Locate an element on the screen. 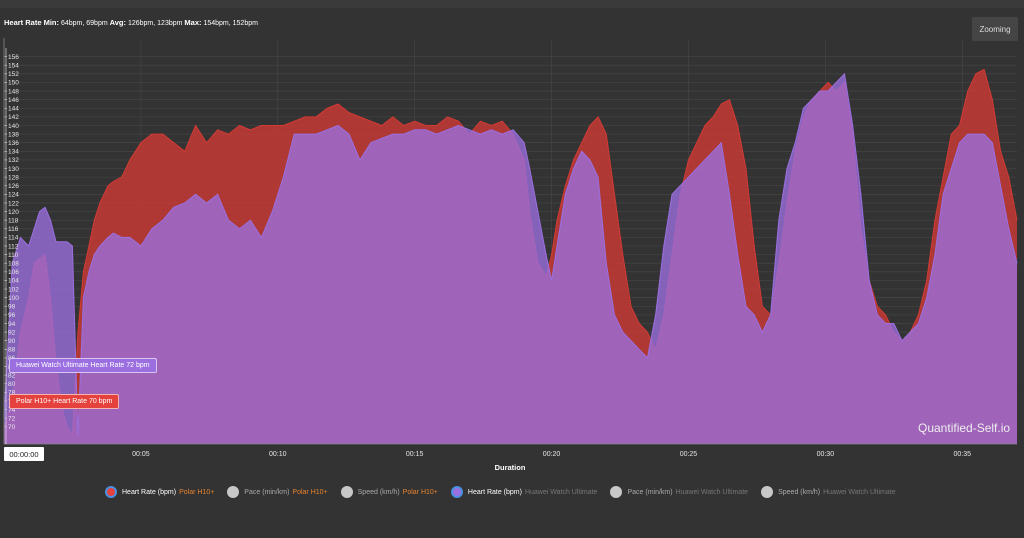  y-tick-label: 96 is located at coordinates (12, 315).